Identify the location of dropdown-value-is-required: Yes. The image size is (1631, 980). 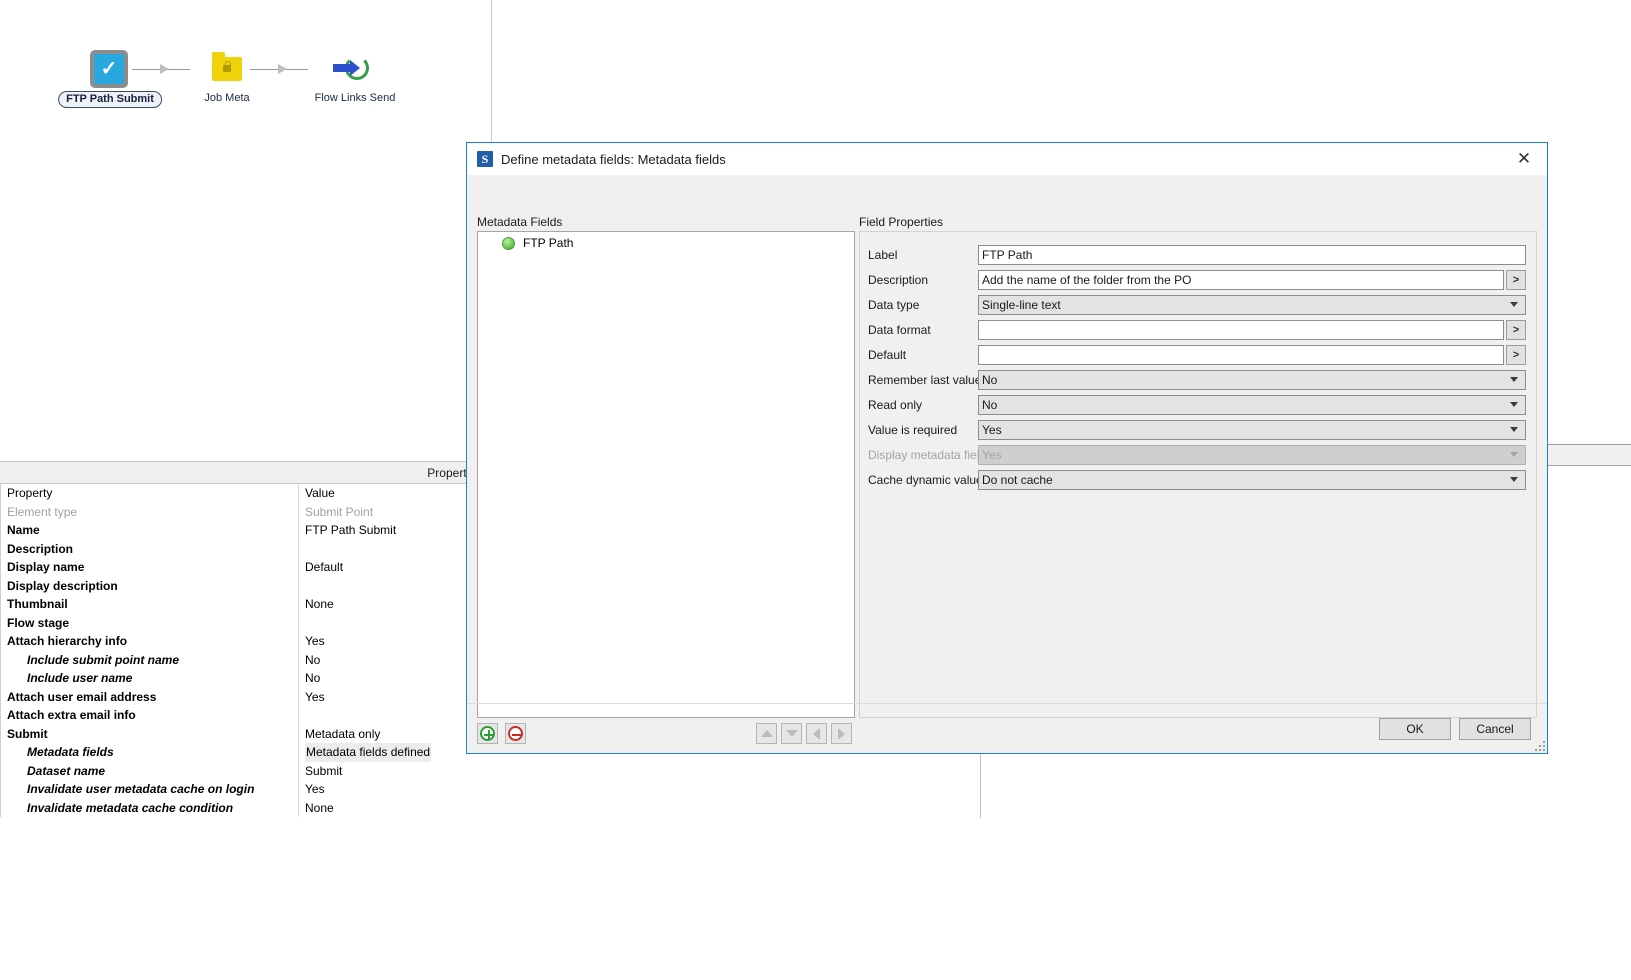
(1252, 429).